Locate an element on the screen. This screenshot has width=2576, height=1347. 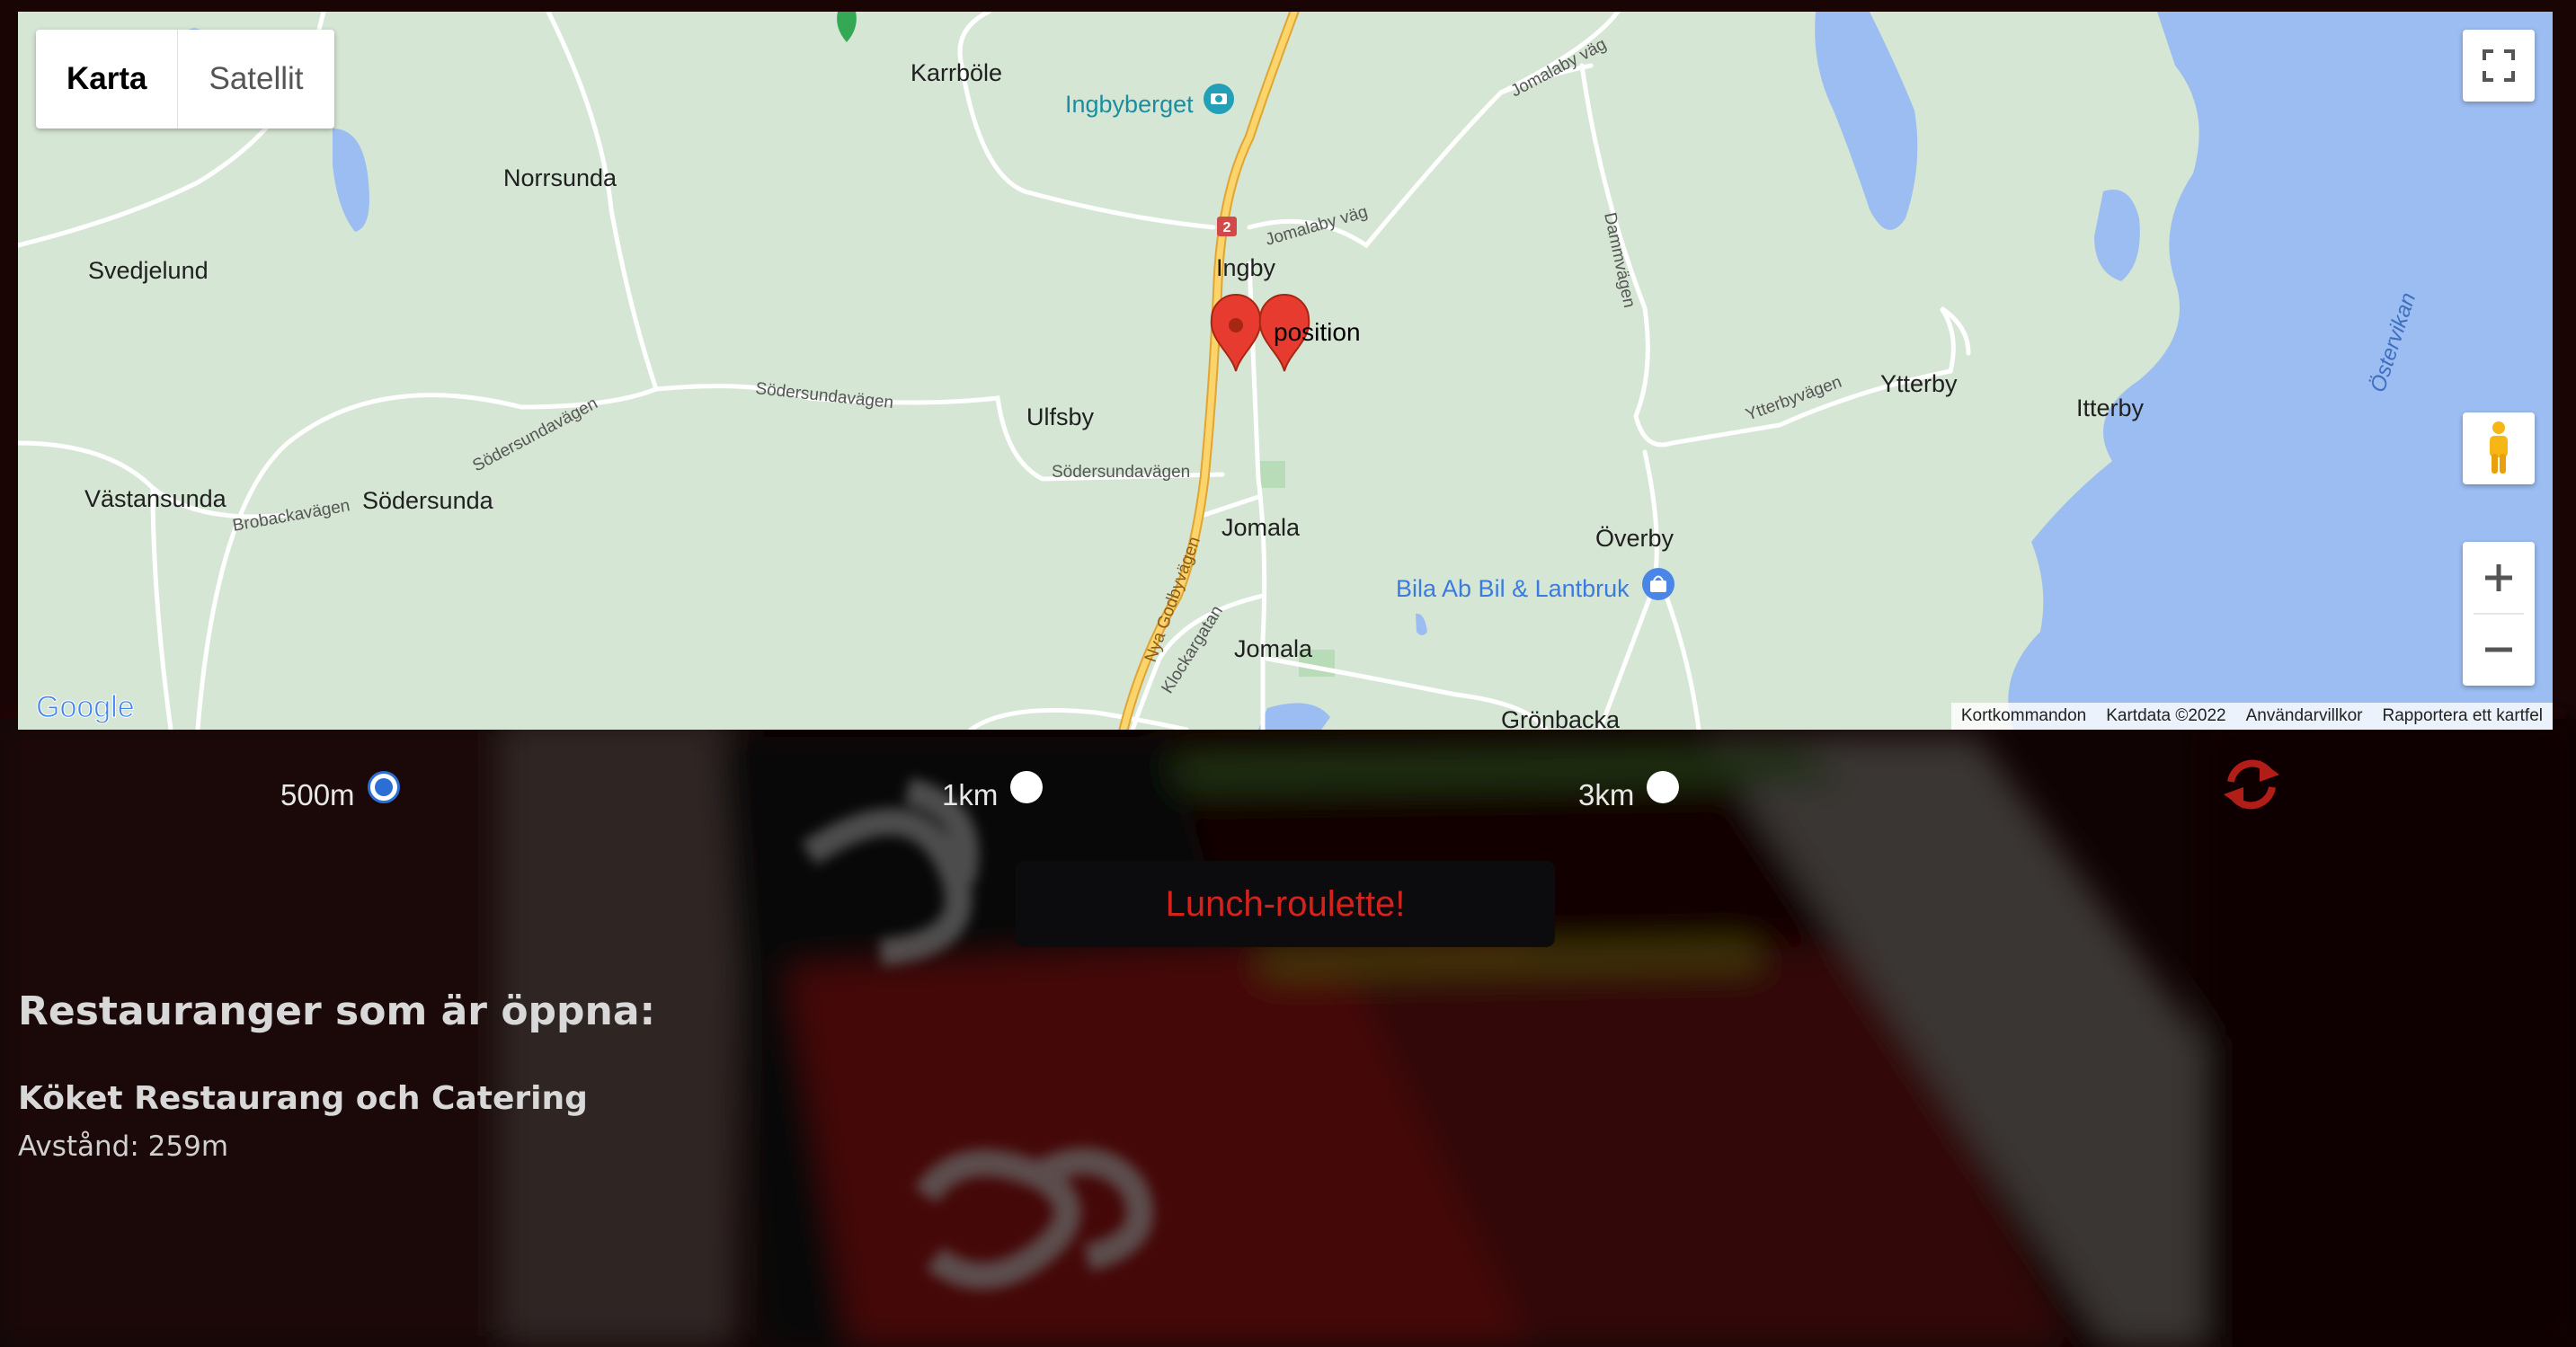
place-label: Grönbacka is located at coordinates (1561, 718).